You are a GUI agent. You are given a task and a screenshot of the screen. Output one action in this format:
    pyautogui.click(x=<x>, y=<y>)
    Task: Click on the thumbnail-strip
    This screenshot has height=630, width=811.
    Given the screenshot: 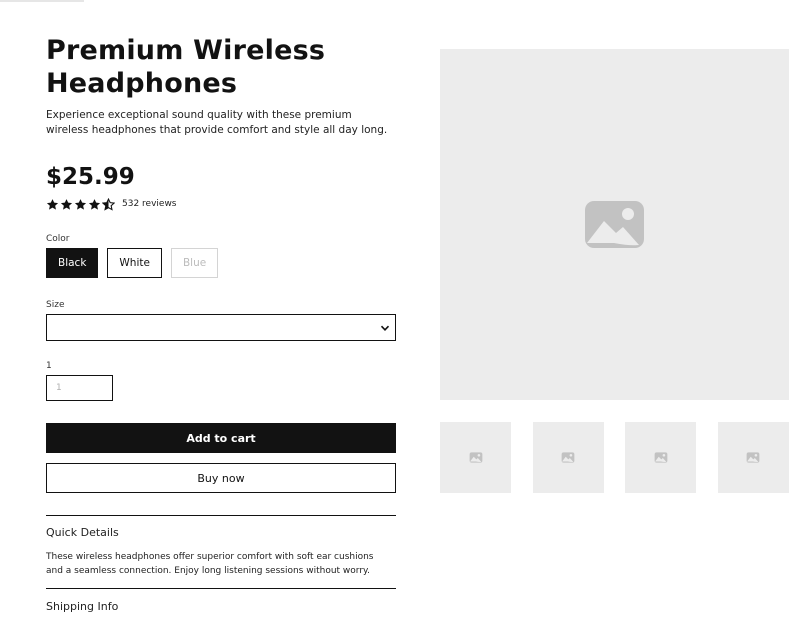 What is the action you would take?
    pyautogui.click(x=625, y=457)
    